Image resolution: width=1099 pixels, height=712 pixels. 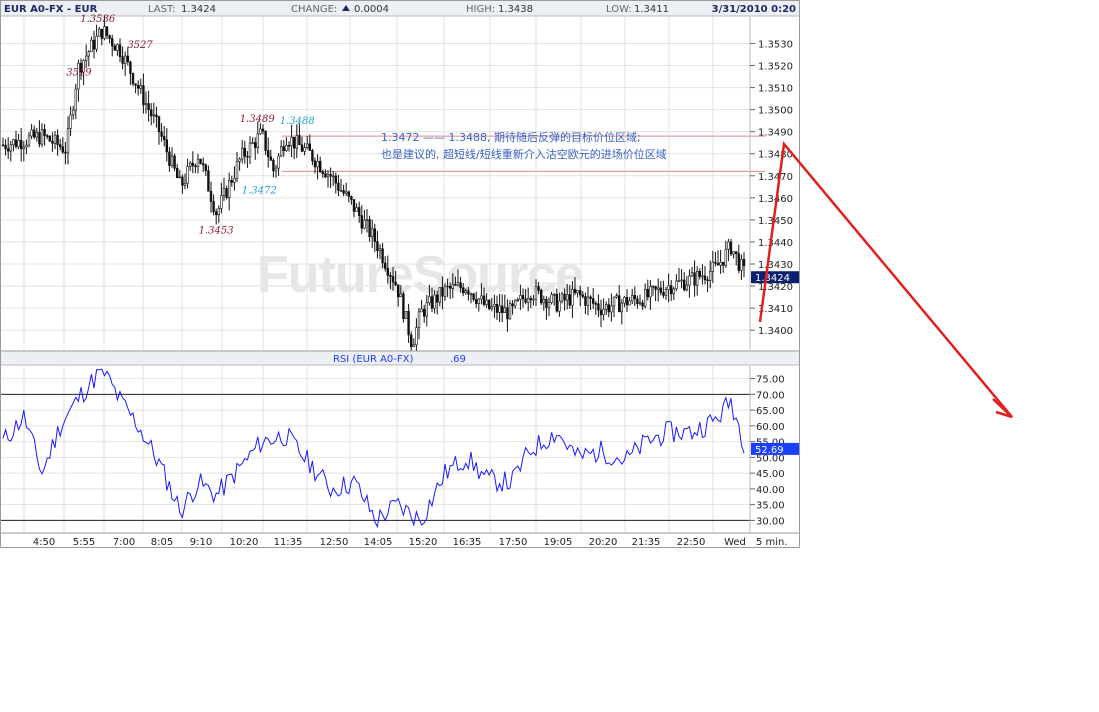 What do you see at coordinates (513, 542) in the screenshot?
I see `time-tick-label: 17:50` at bounding box center [513, 542].